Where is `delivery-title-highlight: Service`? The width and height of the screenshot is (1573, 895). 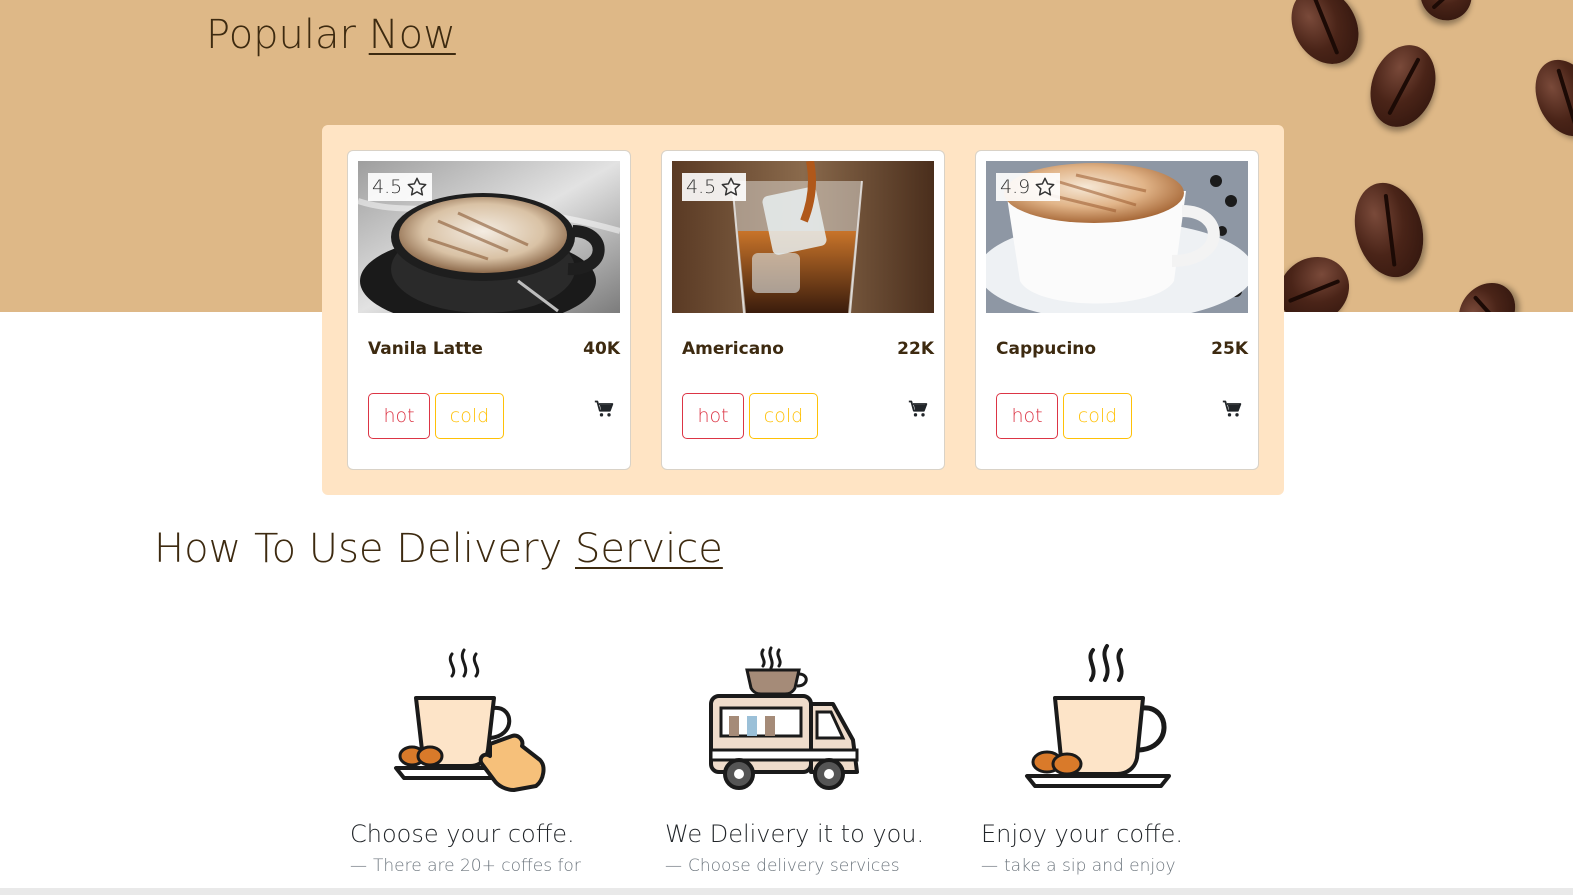
delivery-title-highlight: Service is located at coordinates (649, 549).